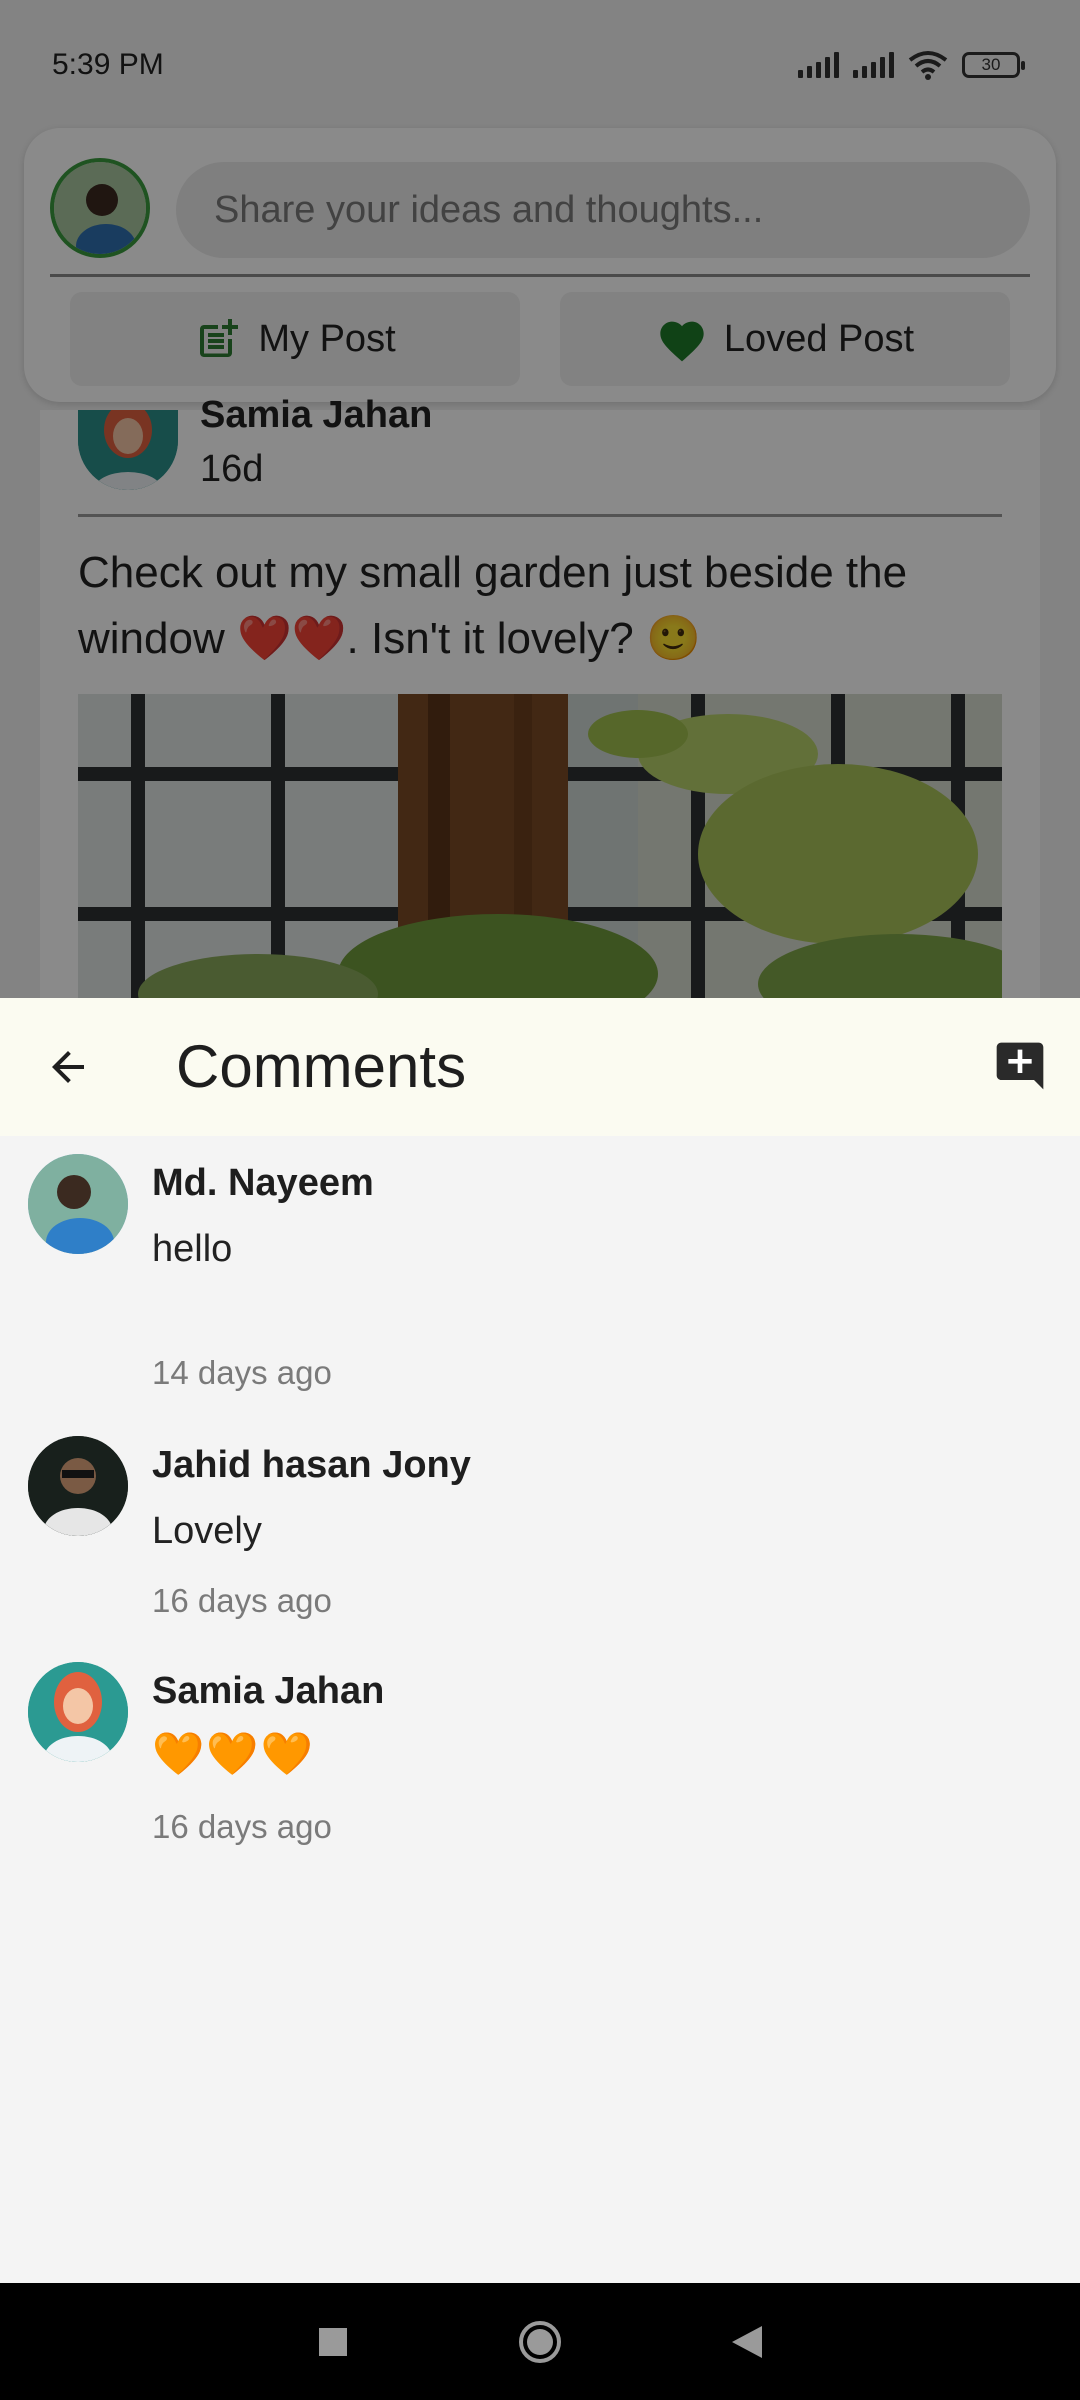 The width and height of the screenshot is (1080, 2400). I want to click on arrow-left-icon, so click(68, 1067).